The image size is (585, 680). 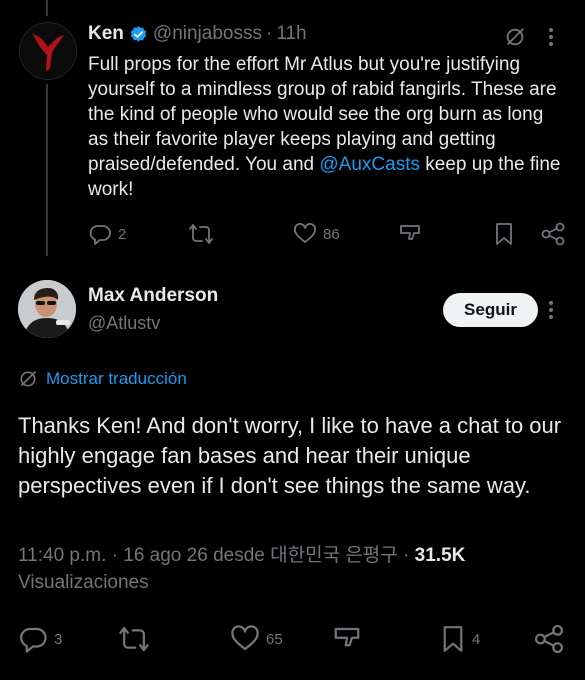 I want to click on avatar-max, so click(x=47, y=309).